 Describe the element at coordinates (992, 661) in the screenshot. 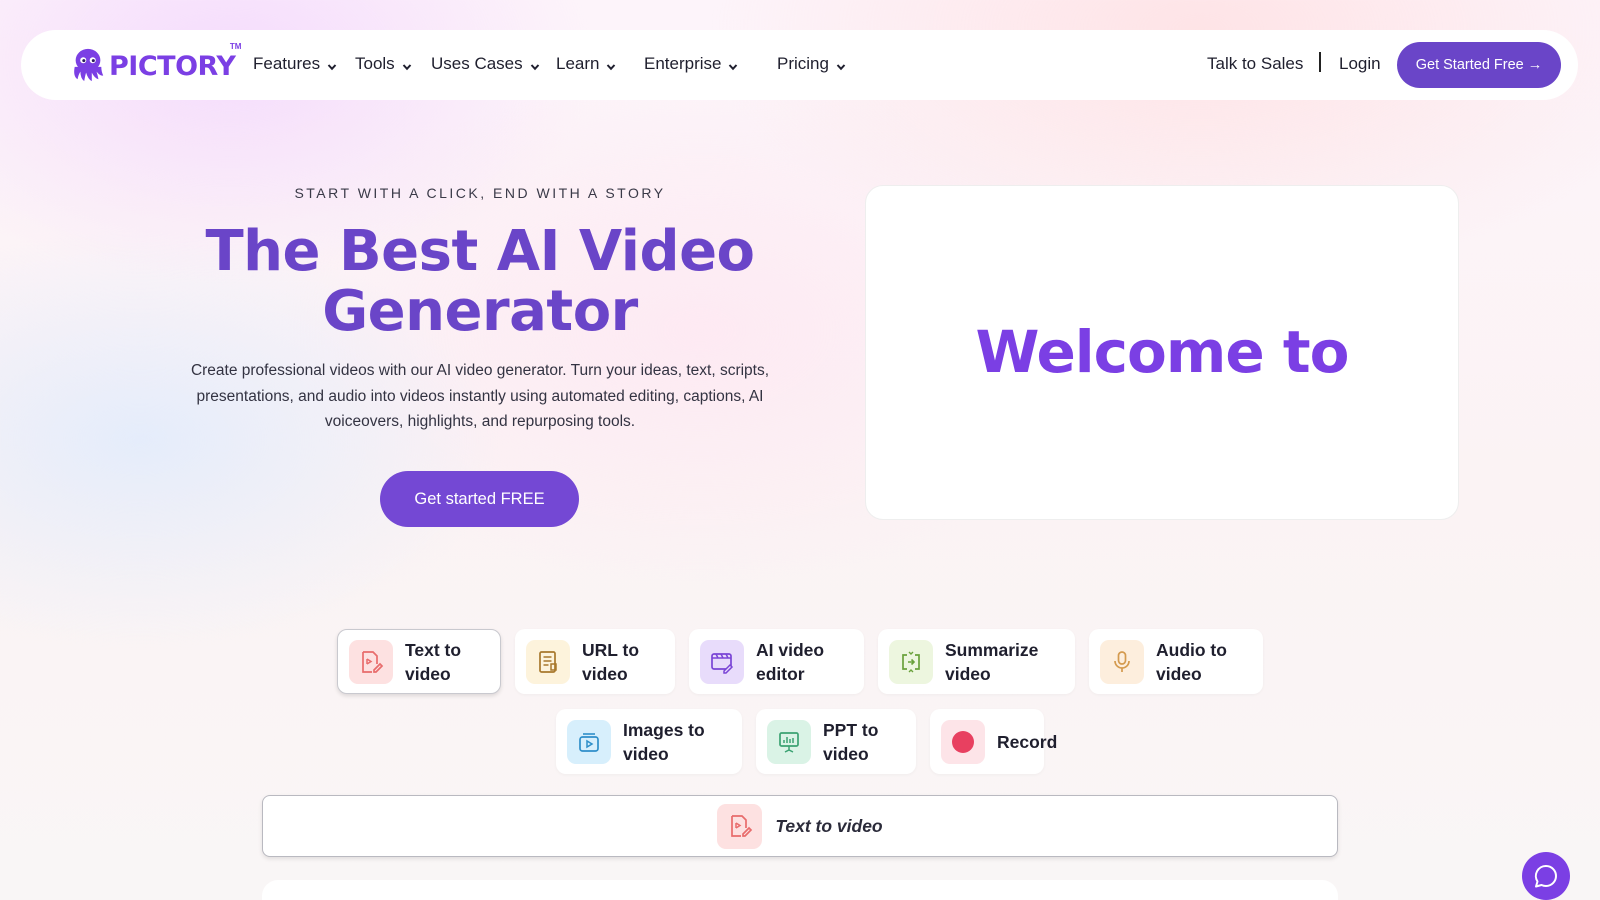

I see `tab-label: Summarize video` at that location.